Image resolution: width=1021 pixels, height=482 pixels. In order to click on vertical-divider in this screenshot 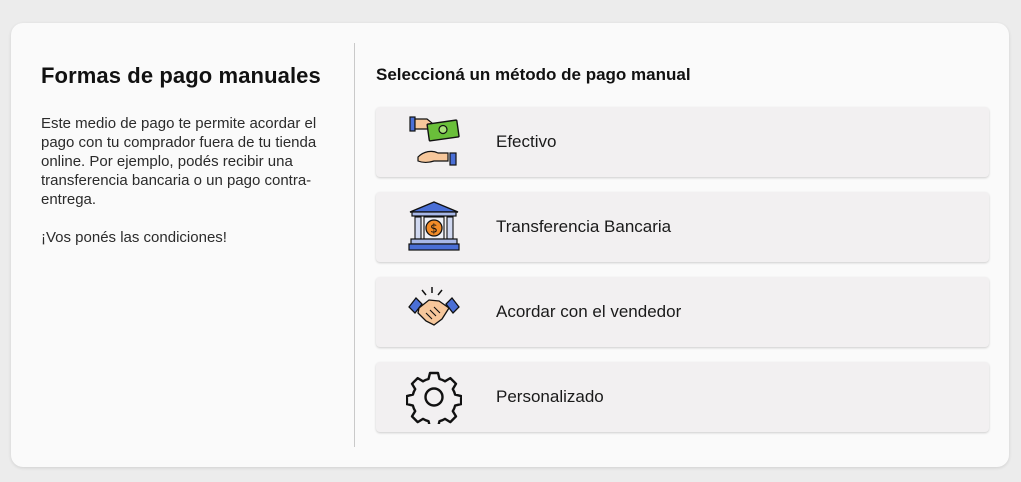, I will do `click(354, 245)`.